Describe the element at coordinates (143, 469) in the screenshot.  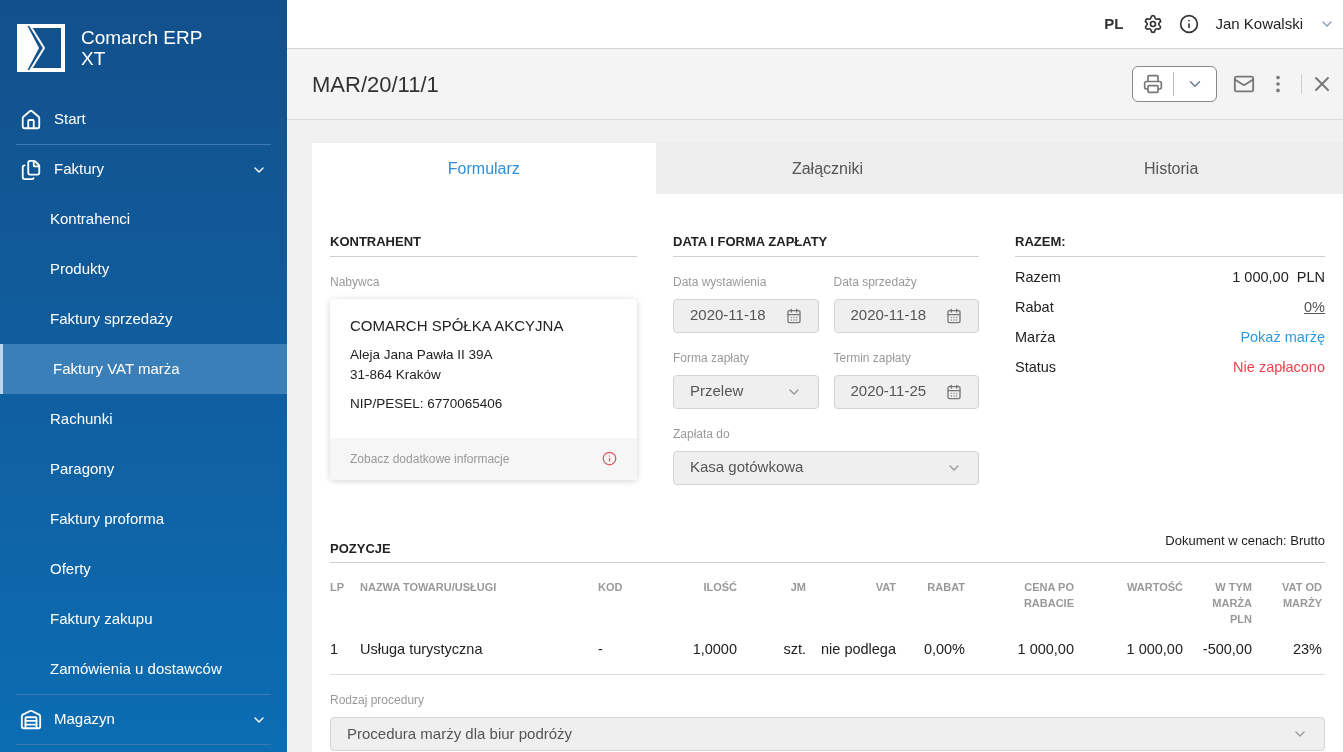
I see `sidebar-item: Paragony` at that location.